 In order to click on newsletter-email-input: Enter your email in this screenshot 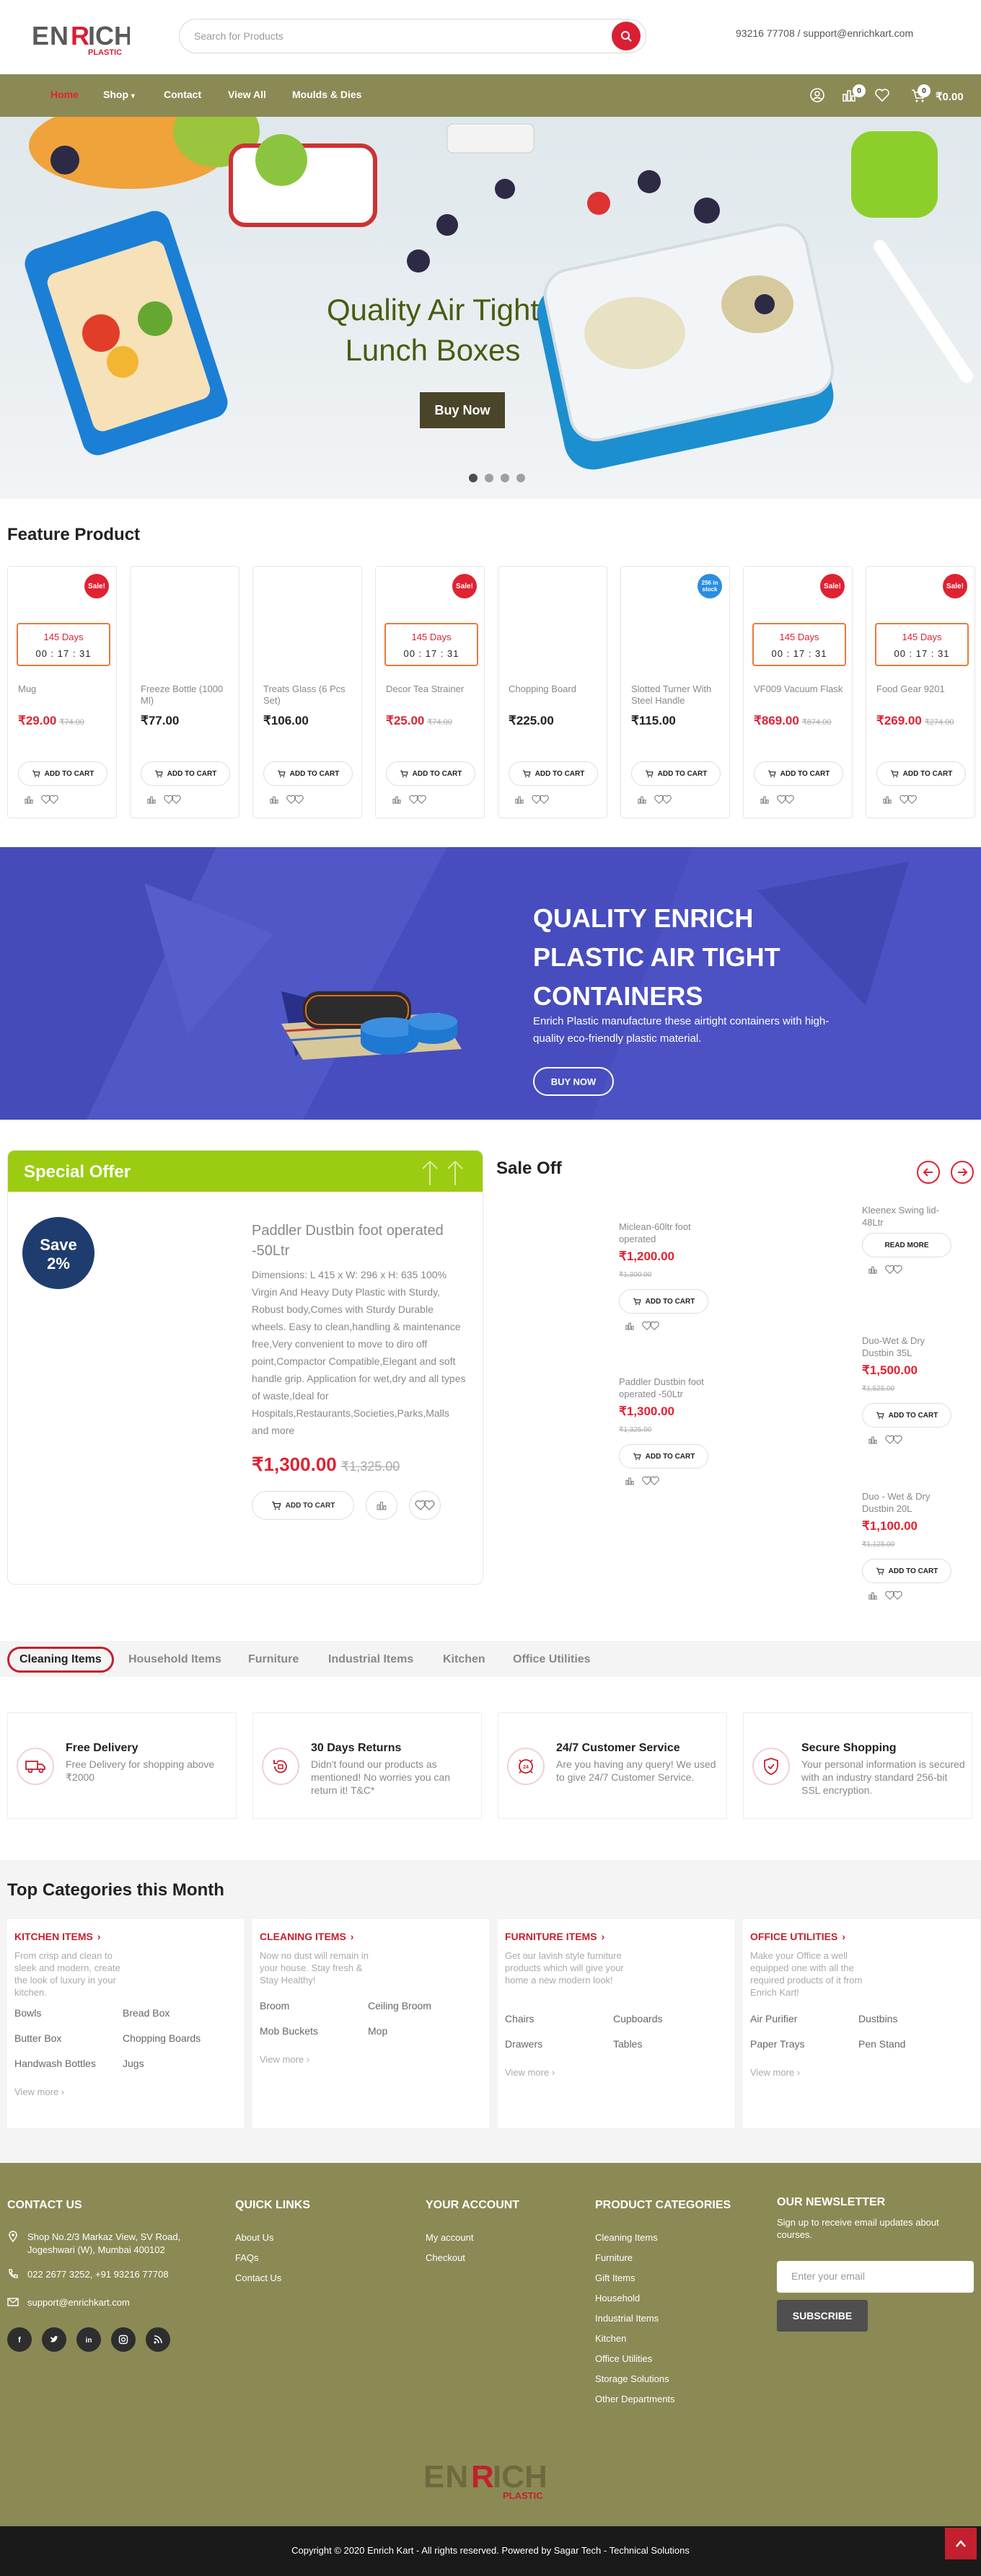, I will do `click(875, 2277)`.